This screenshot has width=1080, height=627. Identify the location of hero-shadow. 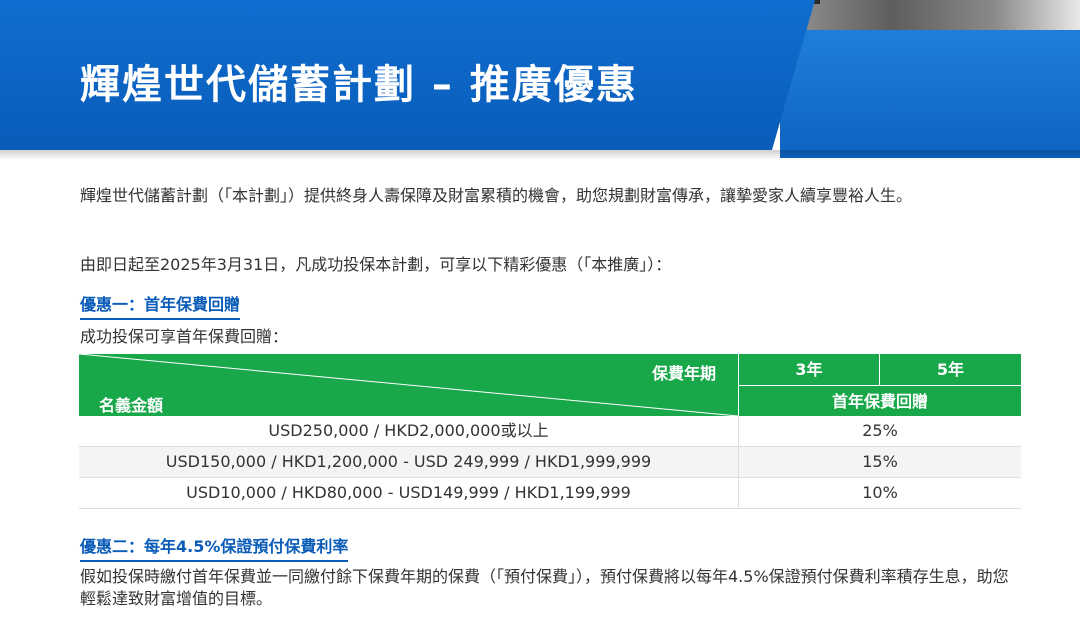
(540, 155).